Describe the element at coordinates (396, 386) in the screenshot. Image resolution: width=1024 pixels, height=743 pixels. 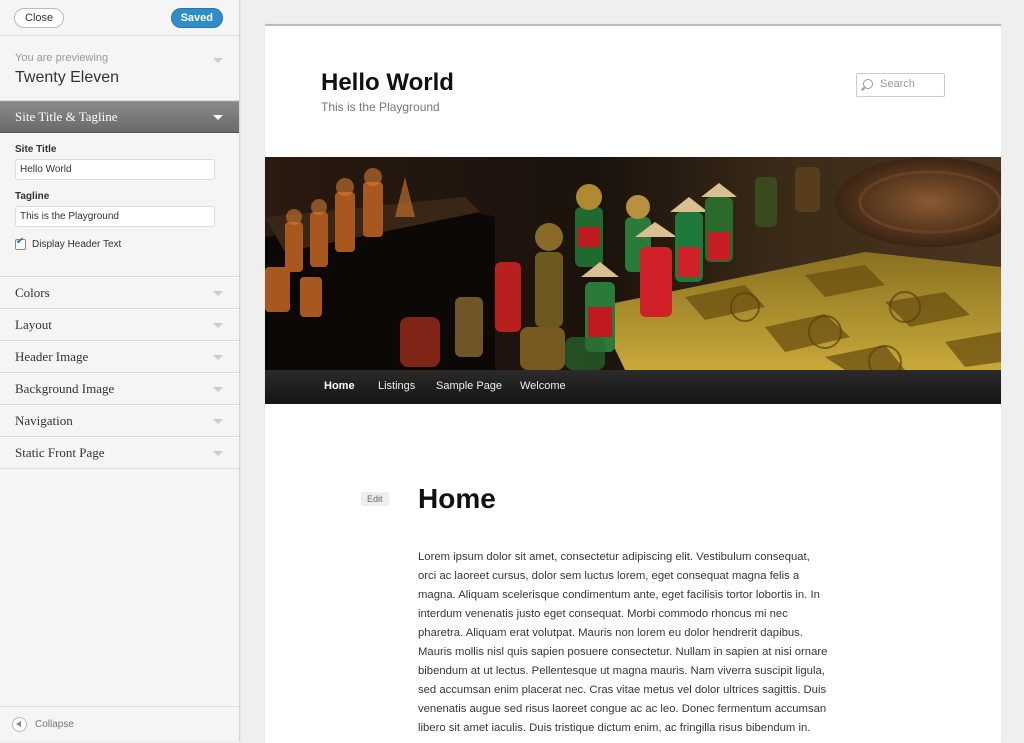
I see `nav-item-listings: Listings` at that location.